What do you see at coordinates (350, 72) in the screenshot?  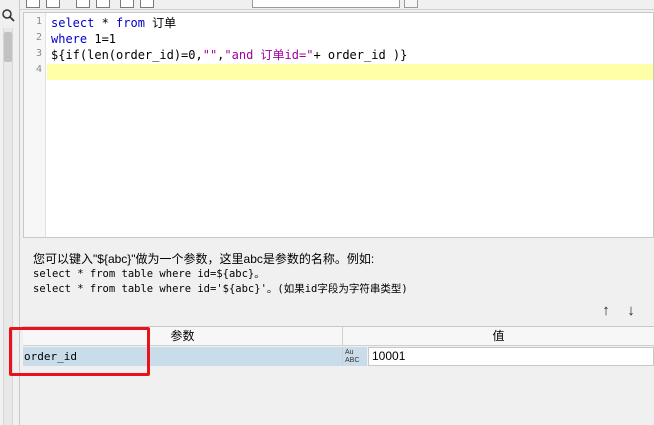 I see `current-line-highlight` at bounding box center [350, 72].